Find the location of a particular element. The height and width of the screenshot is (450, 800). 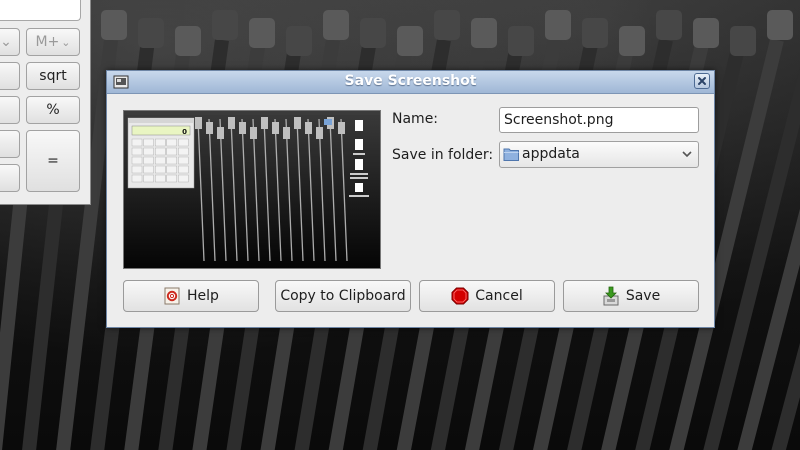

screenshot-preview: 0 is located at coordinates (252, 189).